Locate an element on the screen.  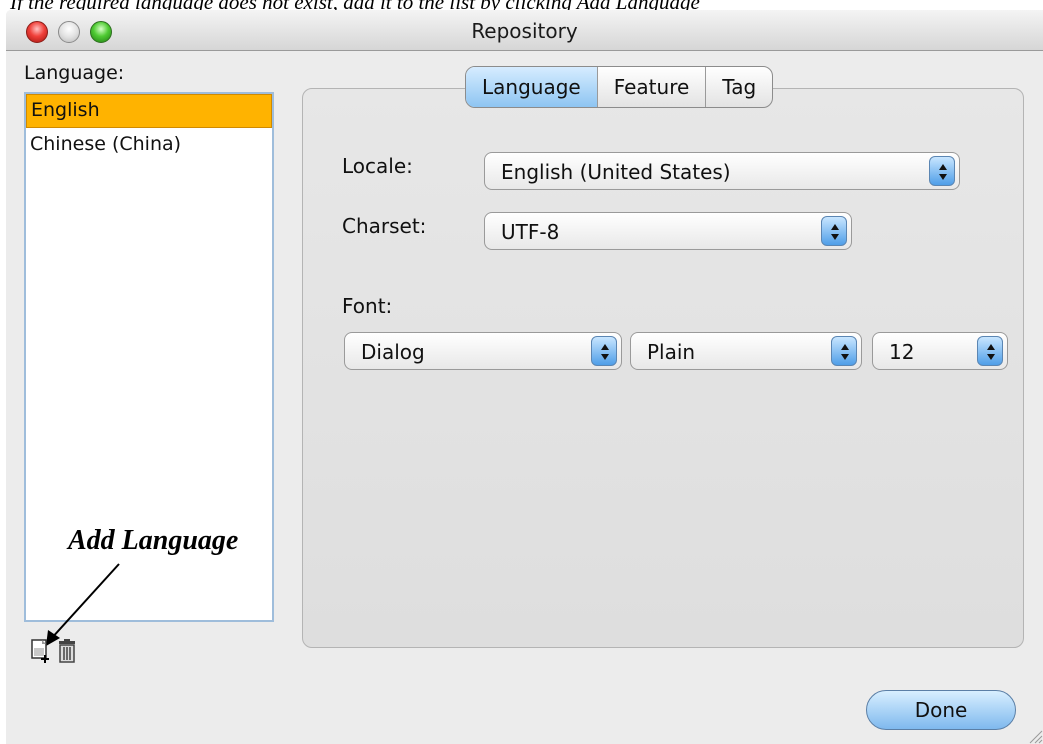
trash-icon is located at coordinates (67, 651).